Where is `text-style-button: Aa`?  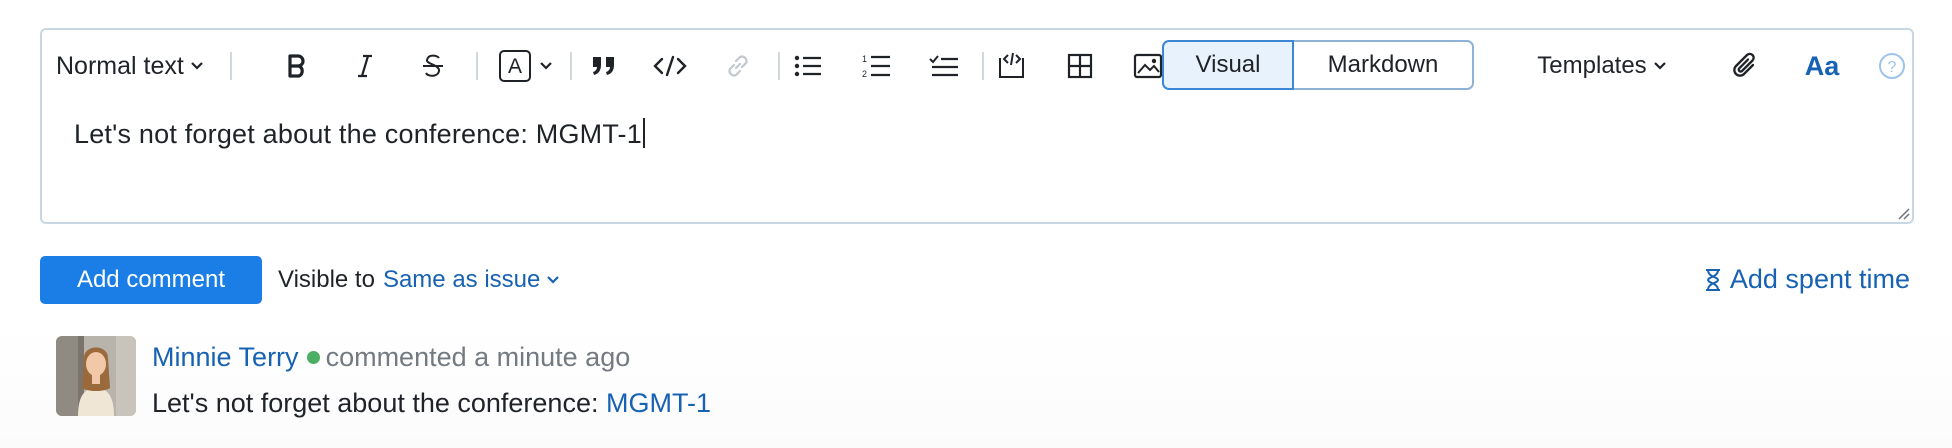 text-style-button: Aa is located at coordinates (1822, 66).